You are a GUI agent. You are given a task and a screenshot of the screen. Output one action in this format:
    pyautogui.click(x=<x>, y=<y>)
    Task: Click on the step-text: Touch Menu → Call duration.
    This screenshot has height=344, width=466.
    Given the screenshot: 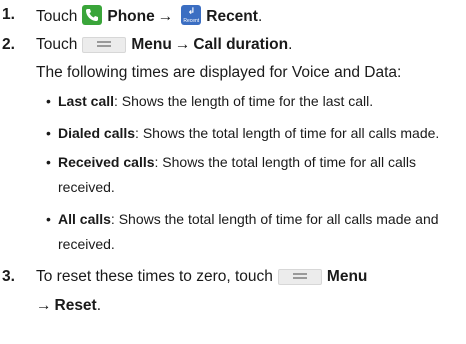 What is the action you would take?
    pyautogui.click(x=164, y=45)
    